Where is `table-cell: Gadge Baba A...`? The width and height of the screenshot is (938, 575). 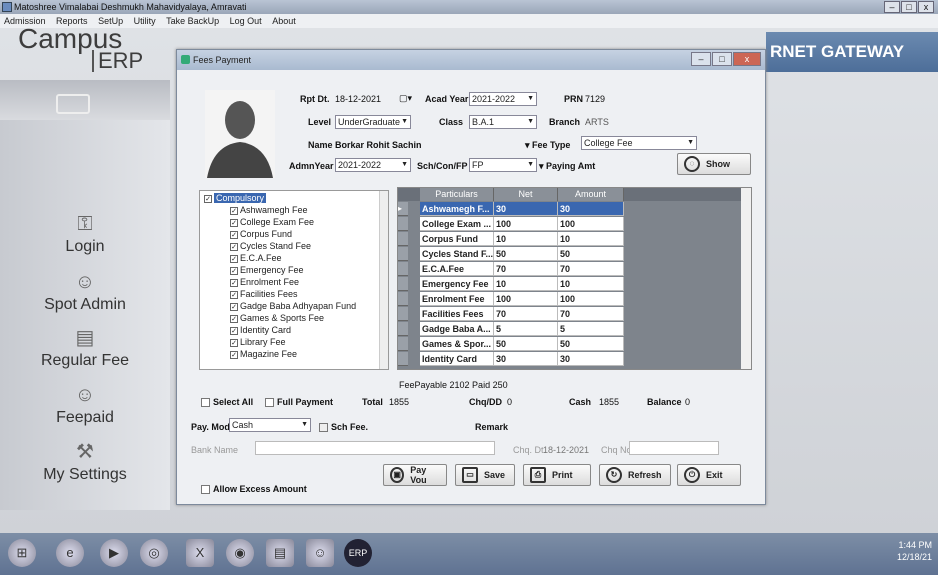
table-cell: Gadge Baba A... is located at coordinates (457, 329).